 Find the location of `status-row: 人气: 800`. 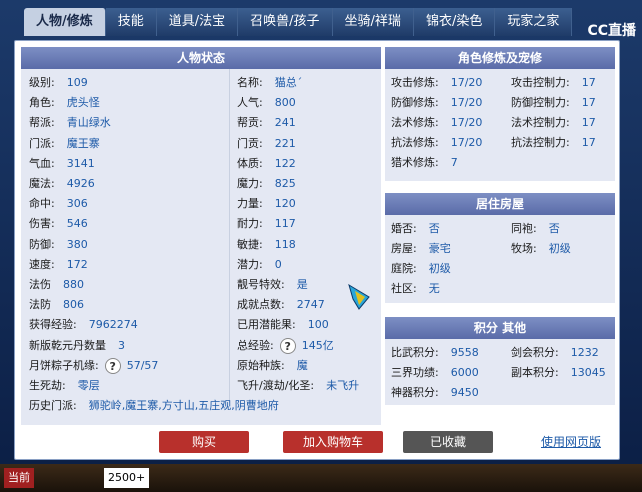

status-row: 人气: 800 is located at coordinates (266, 103).